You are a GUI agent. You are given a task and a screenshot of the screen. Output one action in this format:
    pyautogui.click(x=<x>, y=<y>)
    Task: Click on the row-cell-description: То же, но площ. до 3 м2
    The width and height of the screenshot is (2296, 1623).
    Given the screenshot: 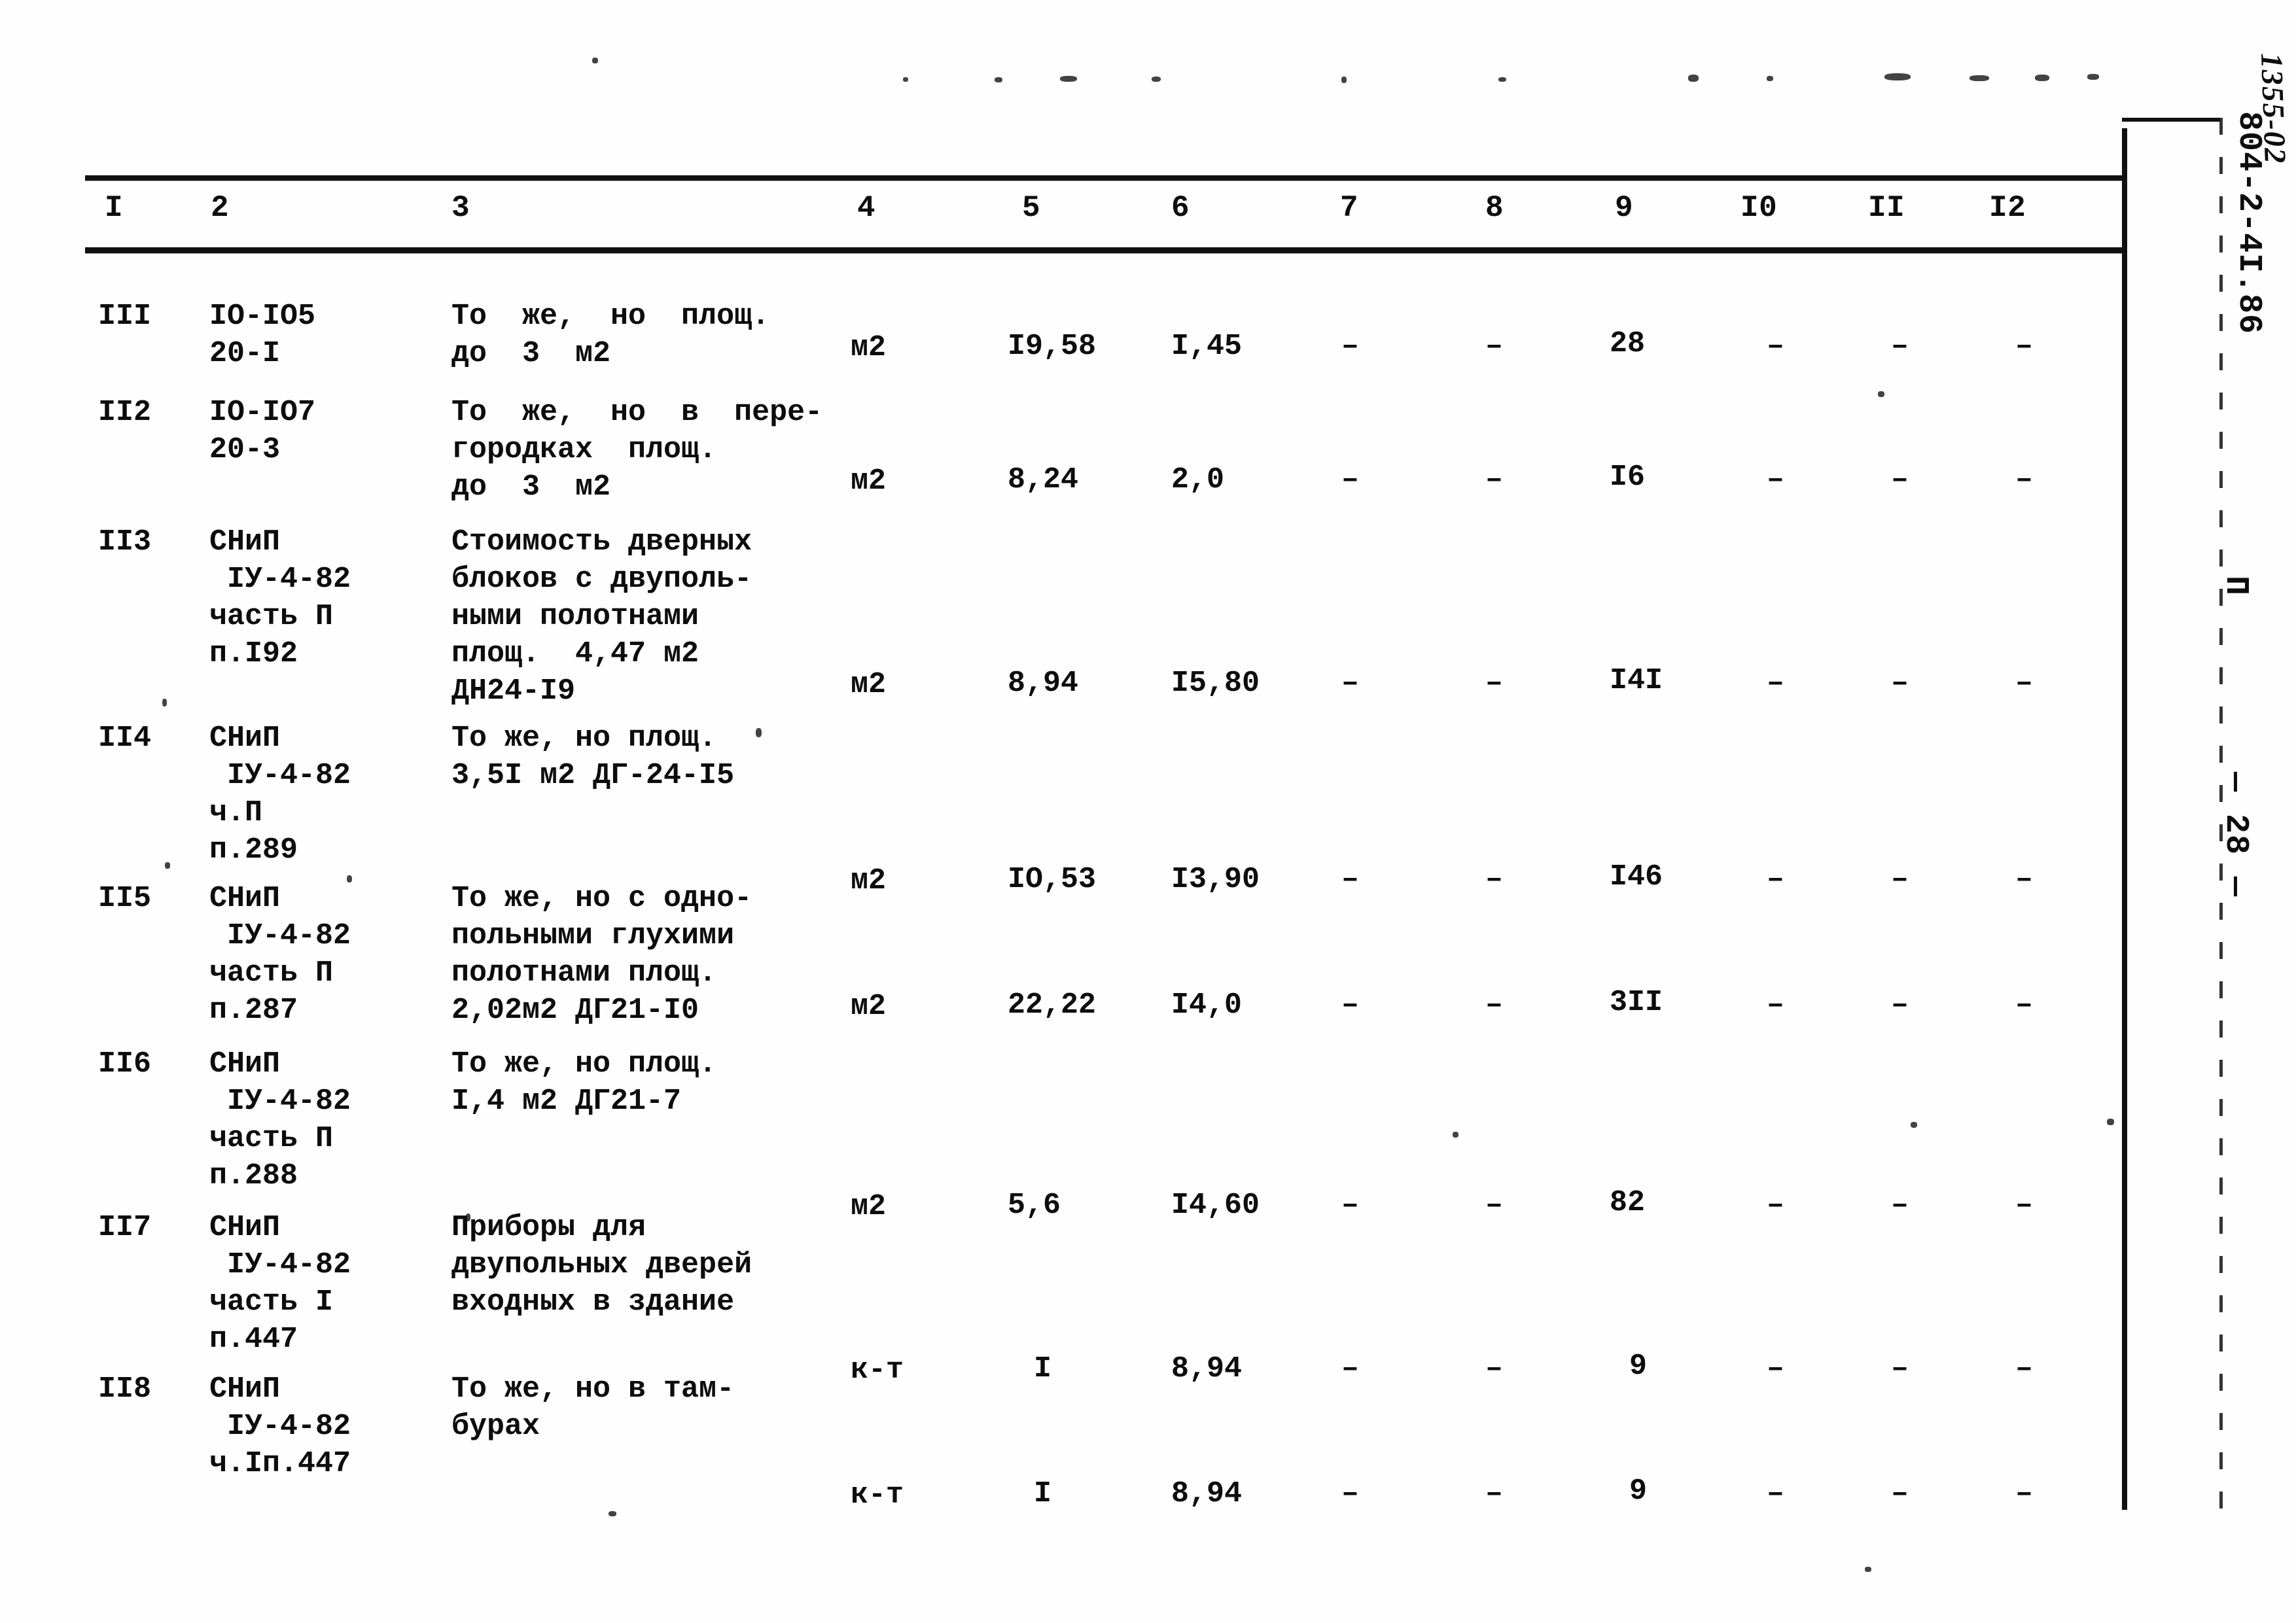 What is the action you would take?
    pyautogui.click(x=610, y=335)
    